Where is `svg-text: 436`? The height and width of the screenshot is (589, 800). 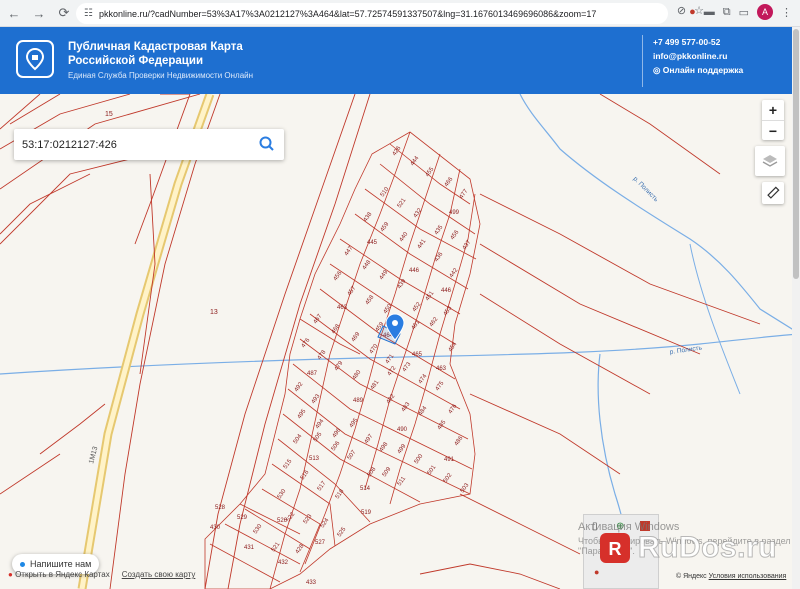
svg-text: 436 is located at coordinates (439, 257).